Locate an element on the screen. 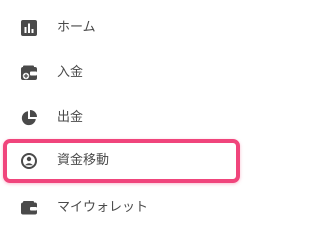 Image resolution: width=320 pixels, height=240 pixels. wallet-icon is located at coordinates (29, 208).